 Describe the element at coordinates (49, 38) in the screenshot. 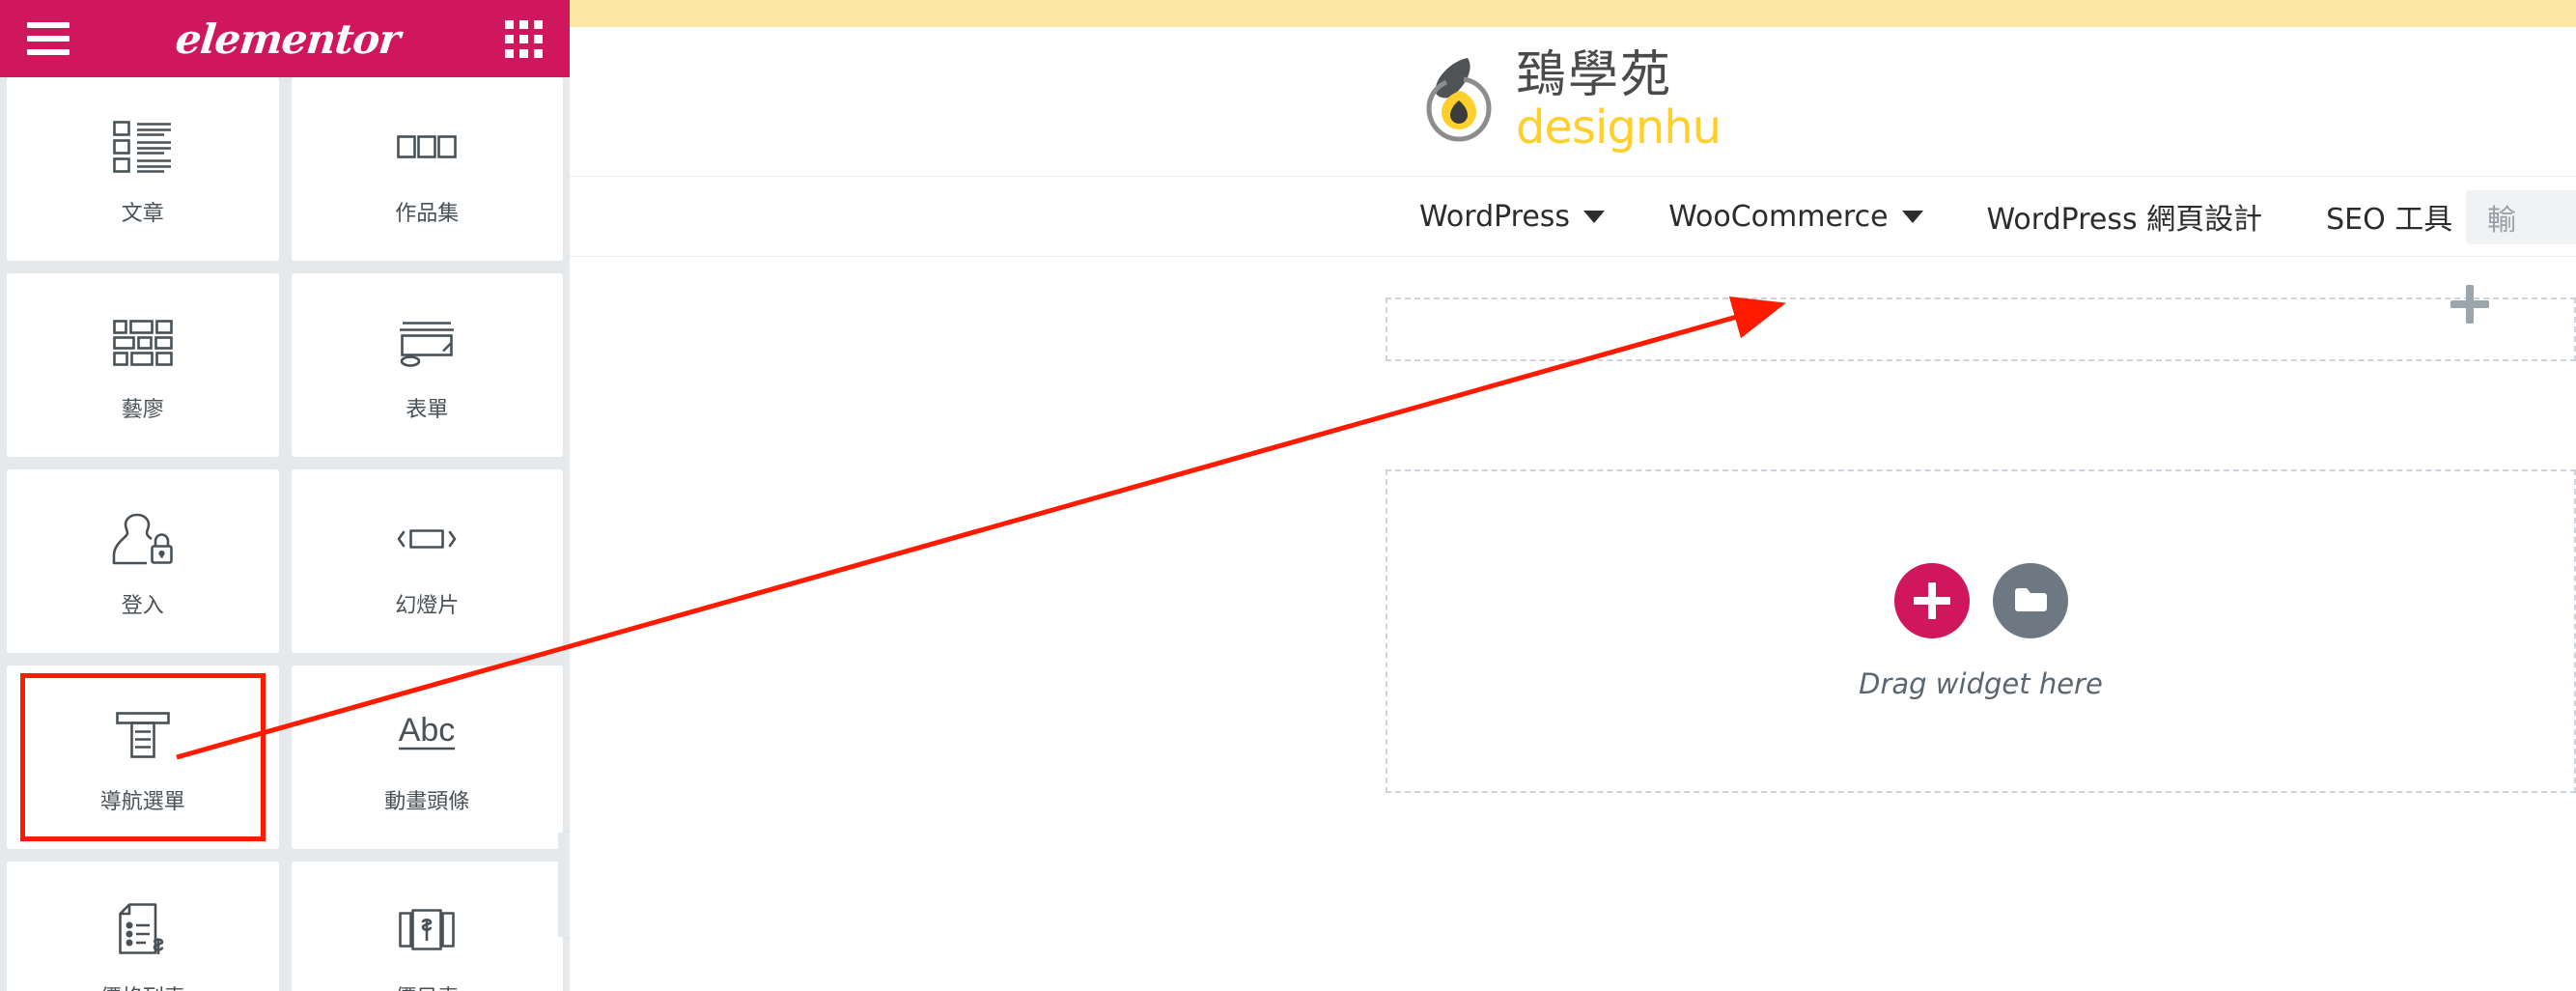

I see `hamburger-icon` at that location.